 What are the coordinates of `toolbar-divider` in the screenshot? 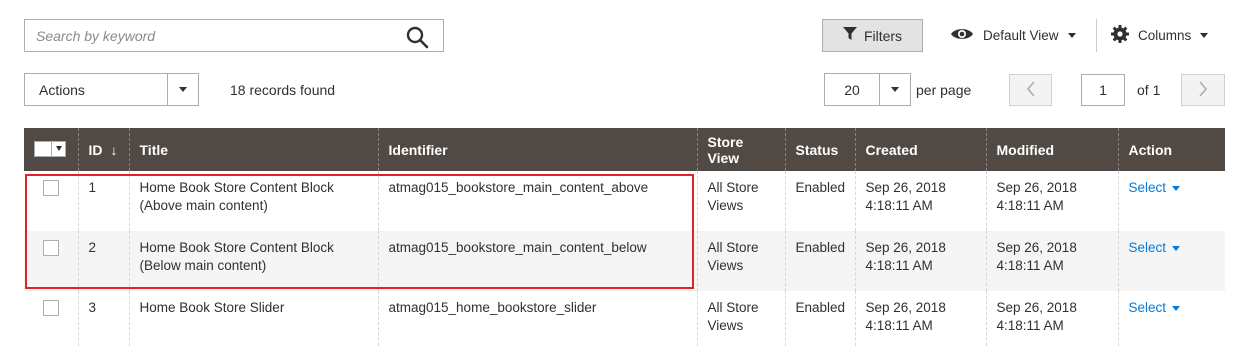 It's located at (1096, 35).